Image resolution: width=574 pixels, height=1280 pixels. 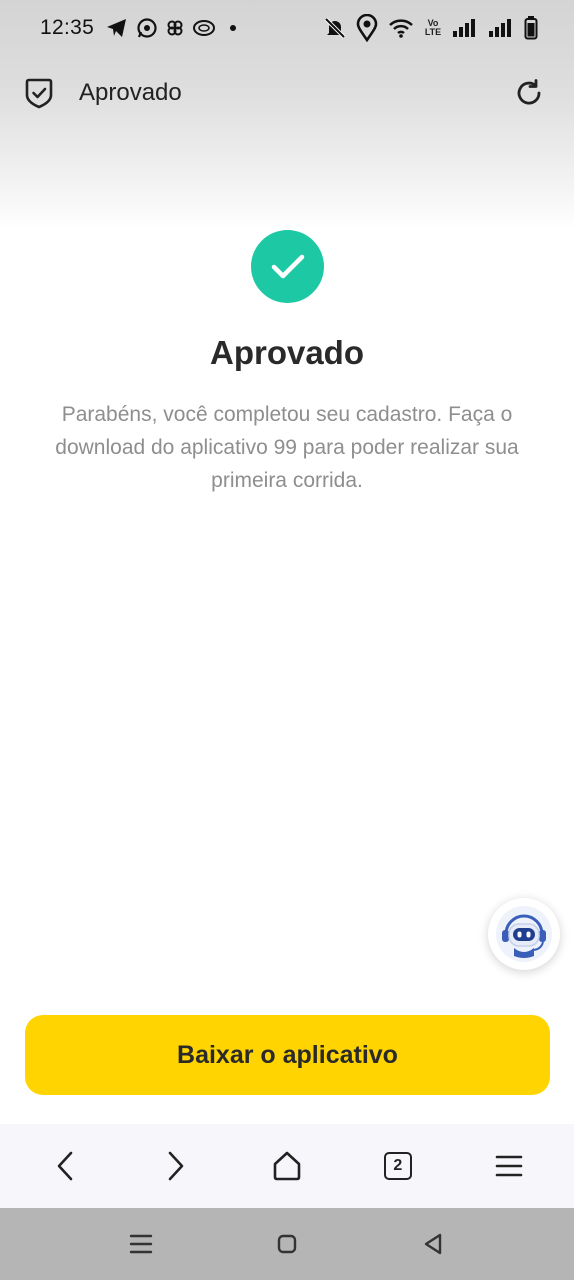 I want to click on browser-nav-bar: 2, so click(x=287, y=1166).